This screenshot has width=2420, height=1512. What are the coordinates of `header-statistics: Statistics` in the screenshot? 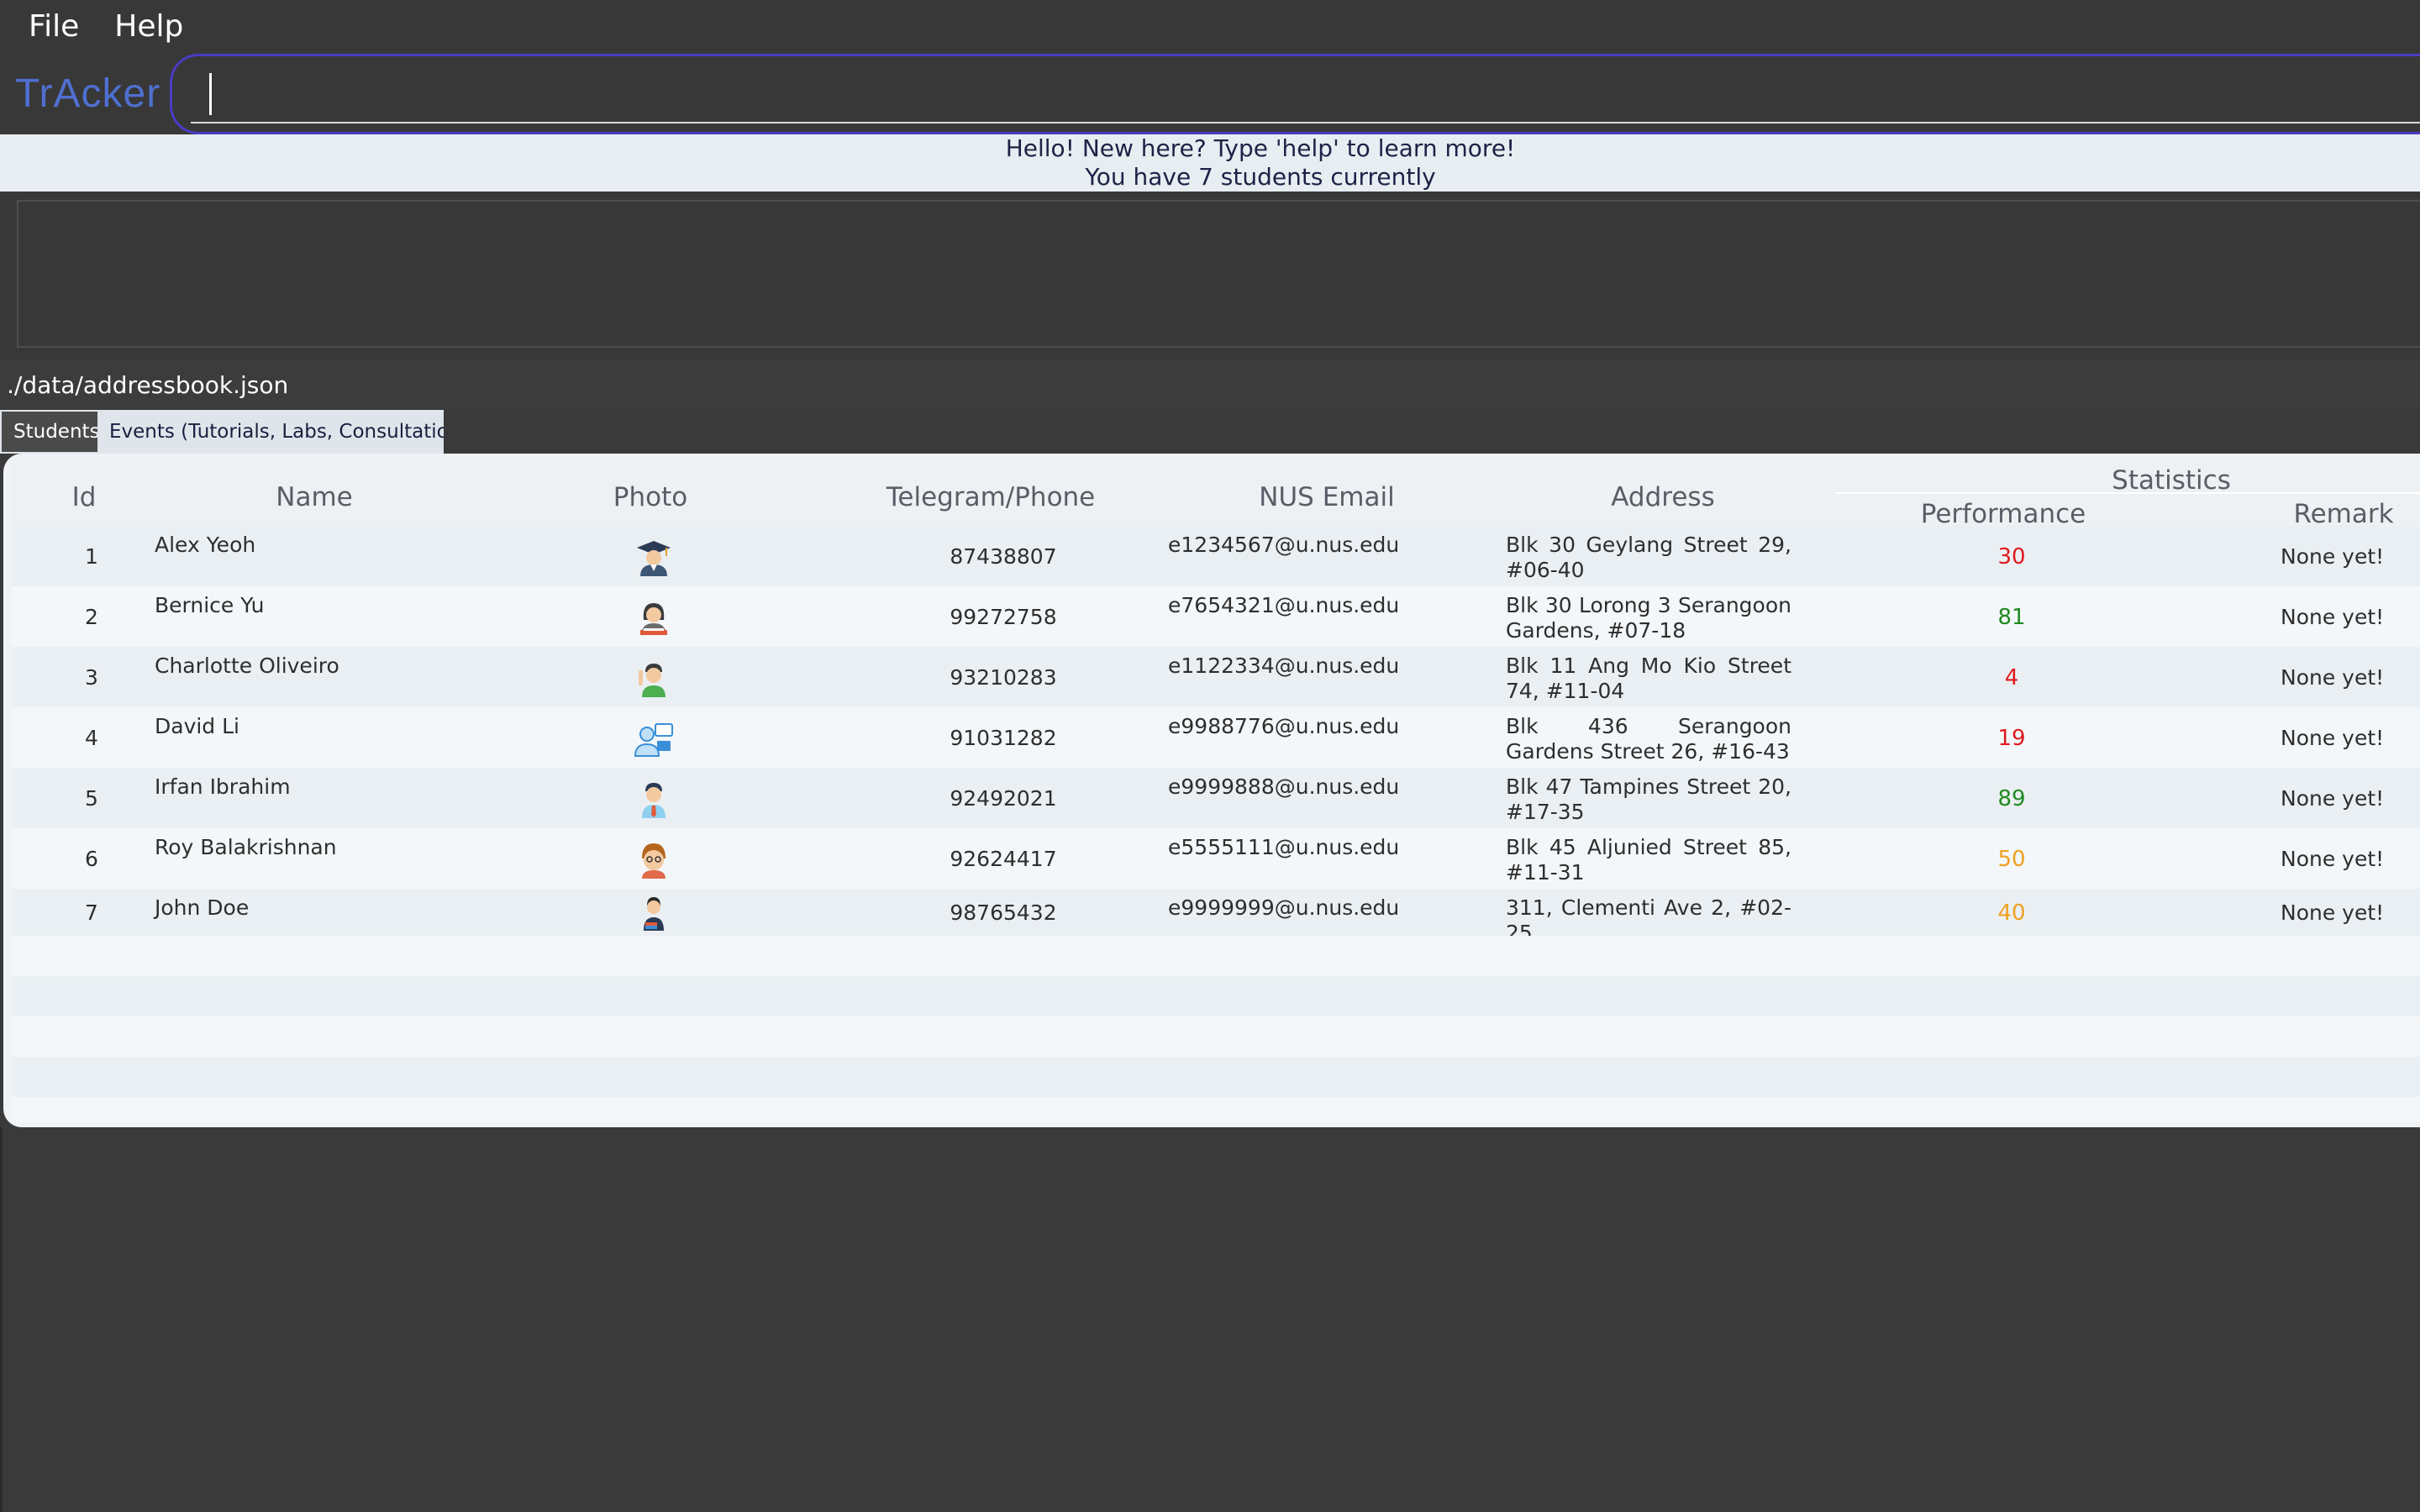 It's located at (2171, 480).